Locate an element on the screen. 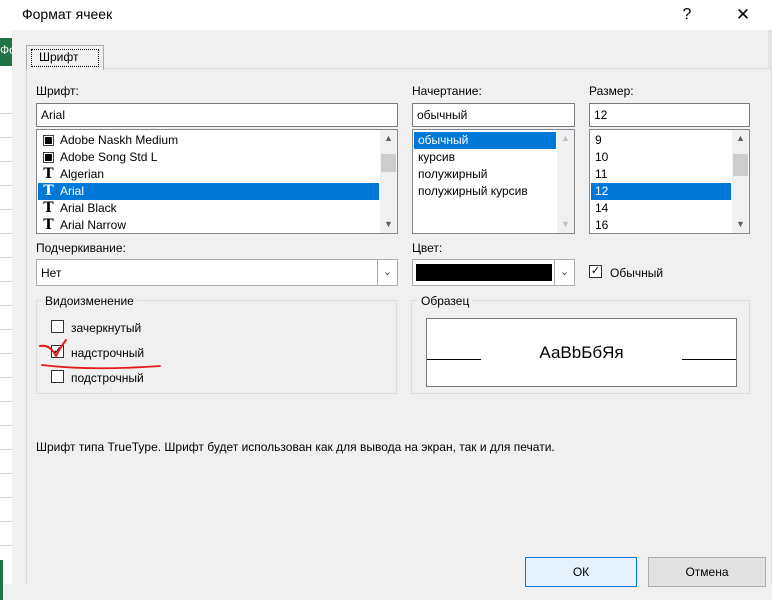 The image size is (772, 600). color-label: Цвет: is located at coordinates (427, 248).